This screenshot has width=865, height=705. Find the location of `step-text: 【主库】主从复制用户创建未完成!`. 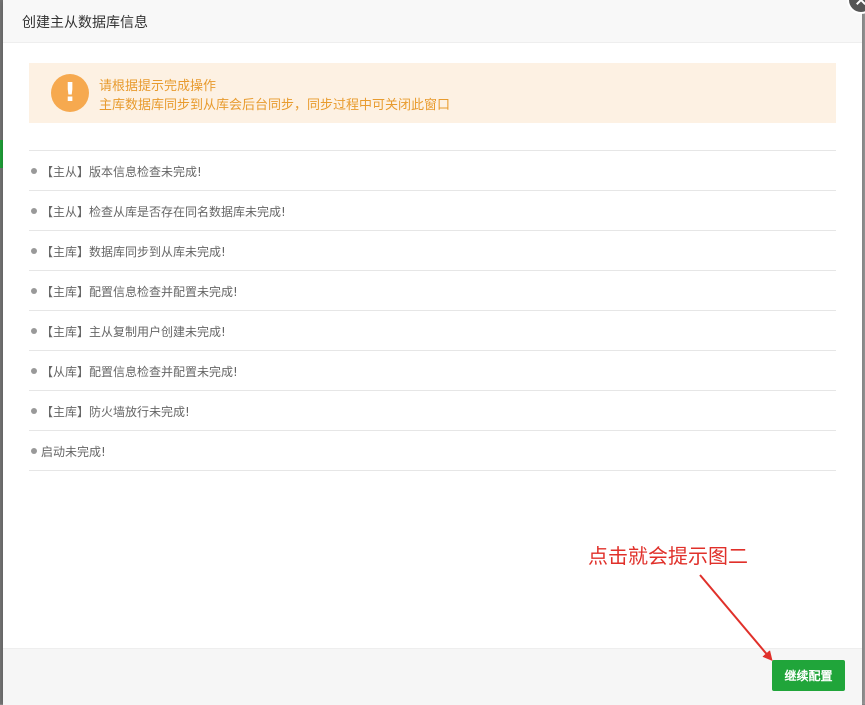

step-text: 【主库】主从复制用户创建未完成! is located at coordinates (133, 332).